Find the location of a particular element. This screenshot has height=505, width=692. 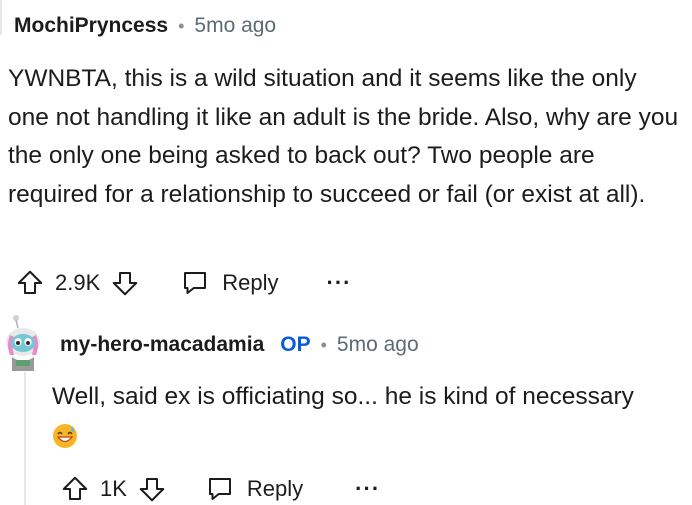

vote-count: 1K is located at coordinates (113, 488).